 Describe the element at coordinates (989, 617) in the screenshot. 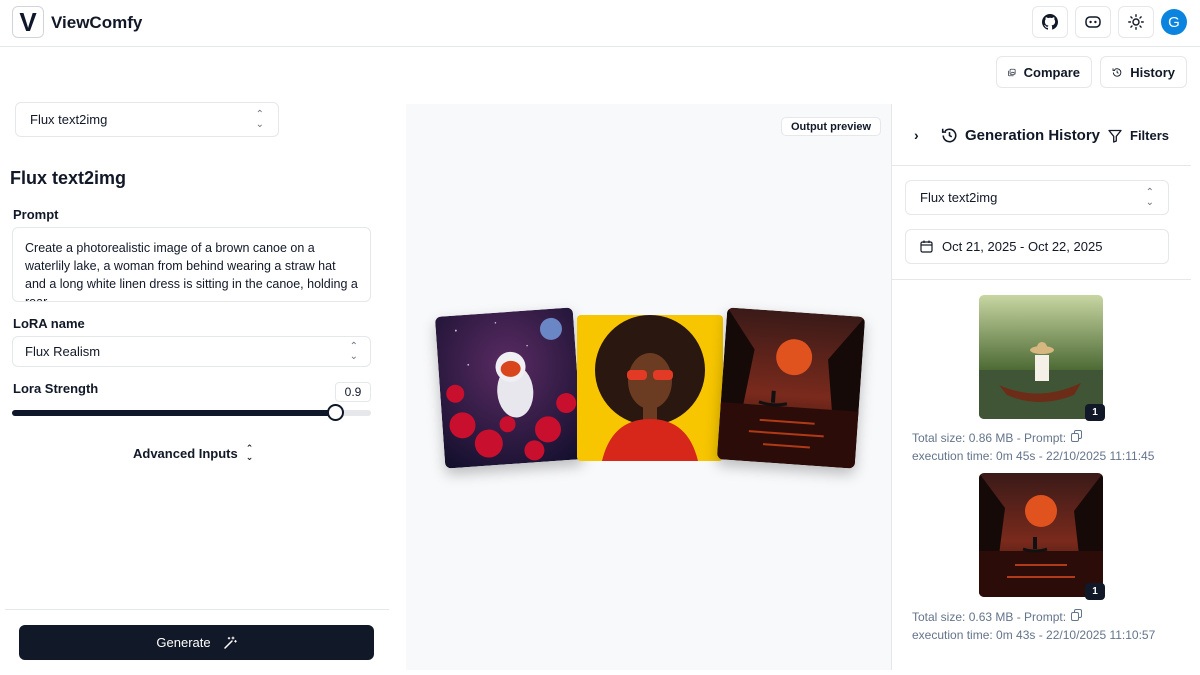

I see `history-size-line: Total size: 0.63 MB - Prompt:` at that location.